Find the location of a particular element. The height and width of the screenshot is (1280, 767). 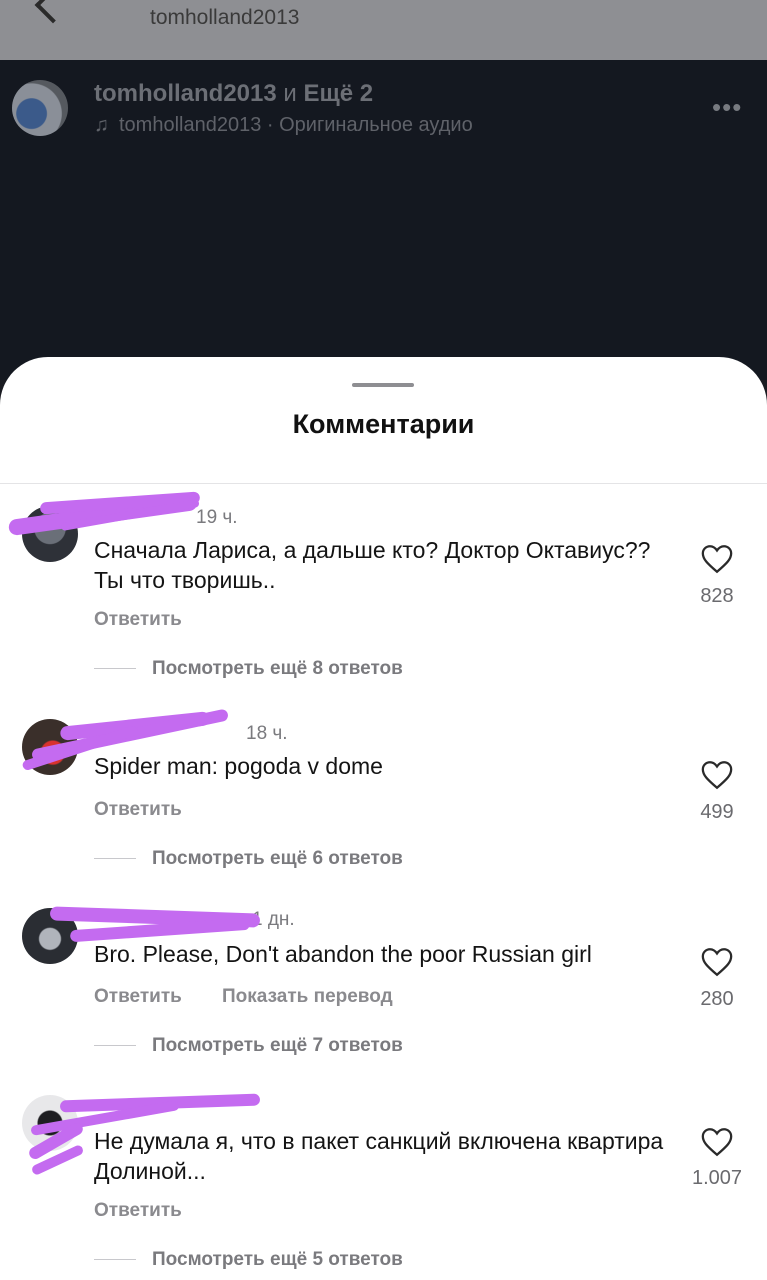

header-username: tomholland2013 is located at coordinates (225, 17).